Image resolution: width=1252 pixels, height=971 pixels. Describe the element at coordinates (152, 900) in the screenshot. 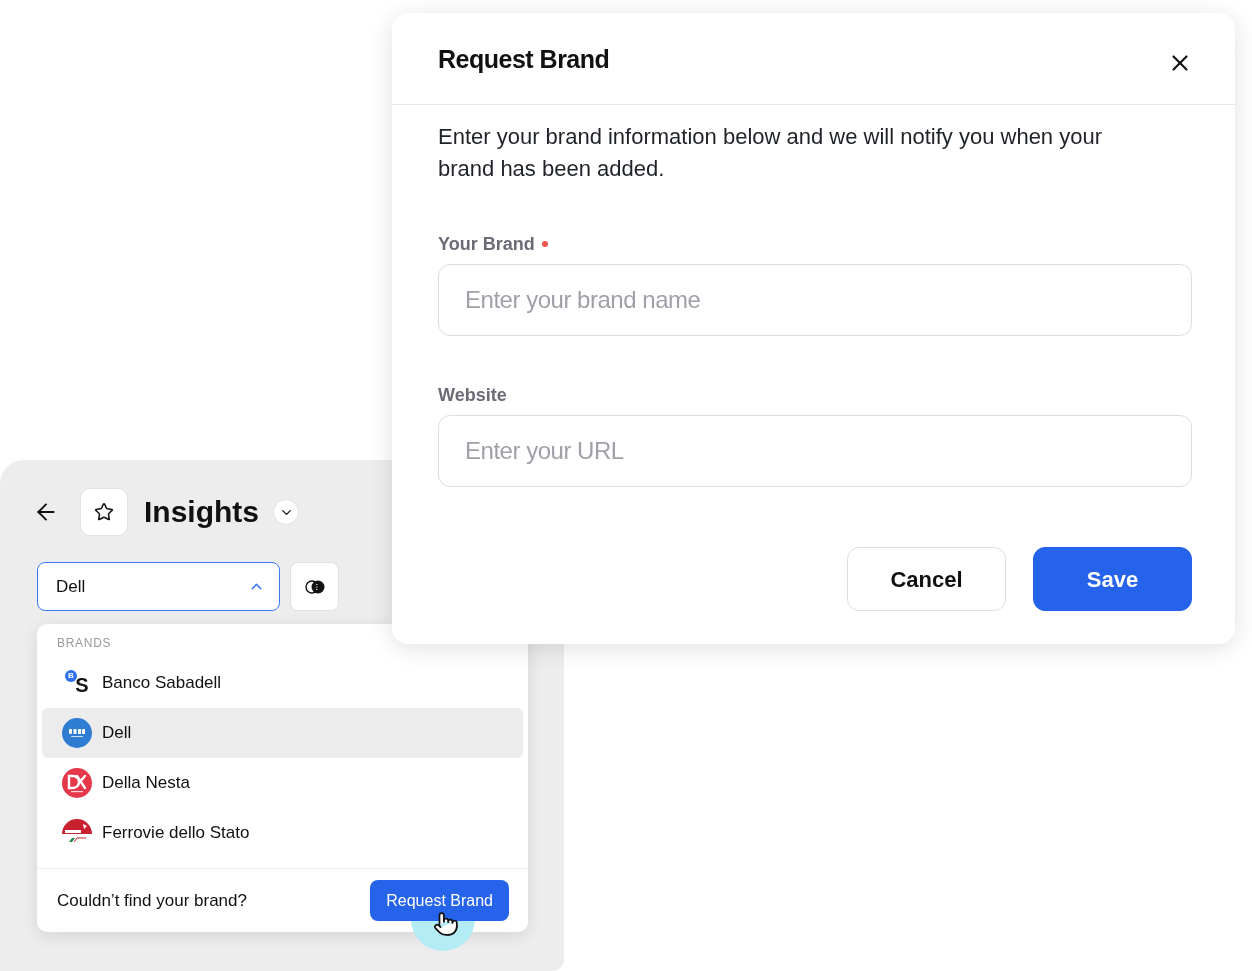

I see `footer-prompt: Couldn’t find your brand?` at that location.